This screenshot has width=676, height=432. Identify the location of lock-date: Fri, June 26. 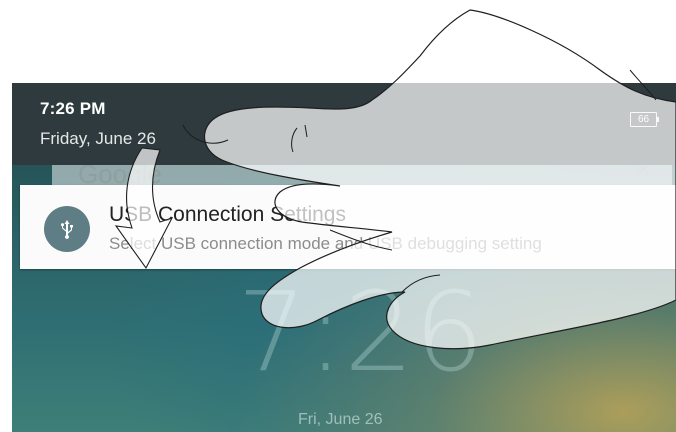
(340, 419).